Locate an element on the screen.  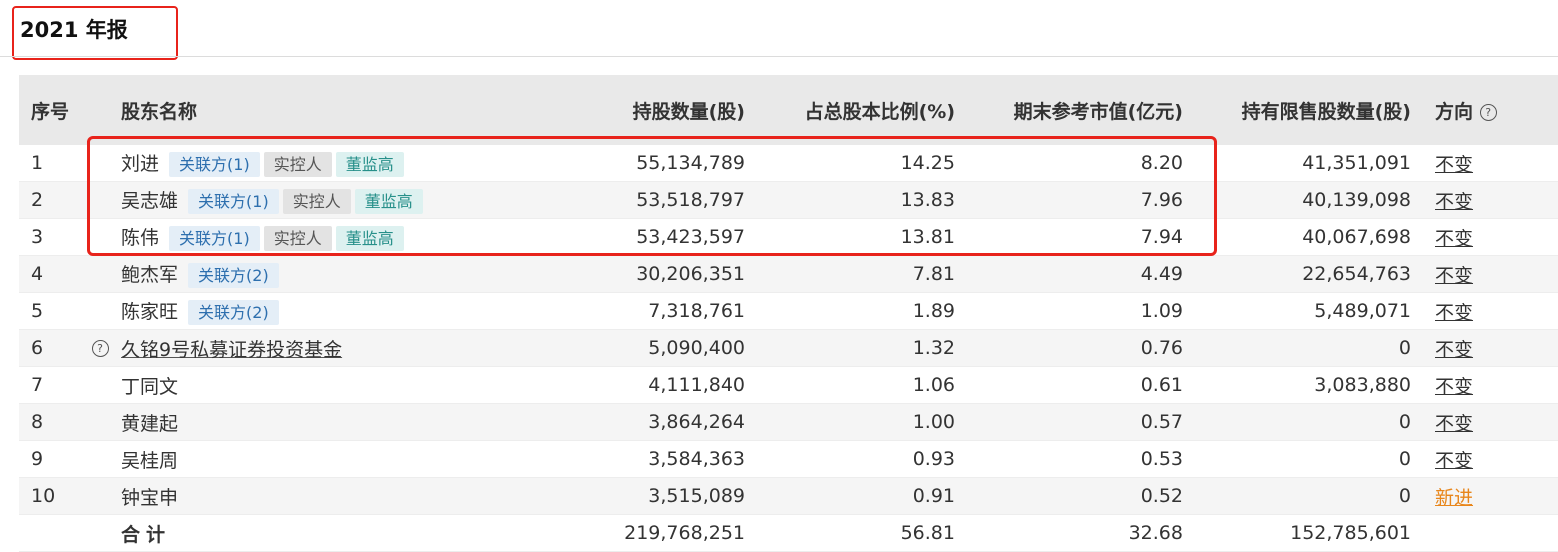
row-name-cell: 陈伟 关联方(1) 实控人 董监高 is located at coordinates (321, 237).